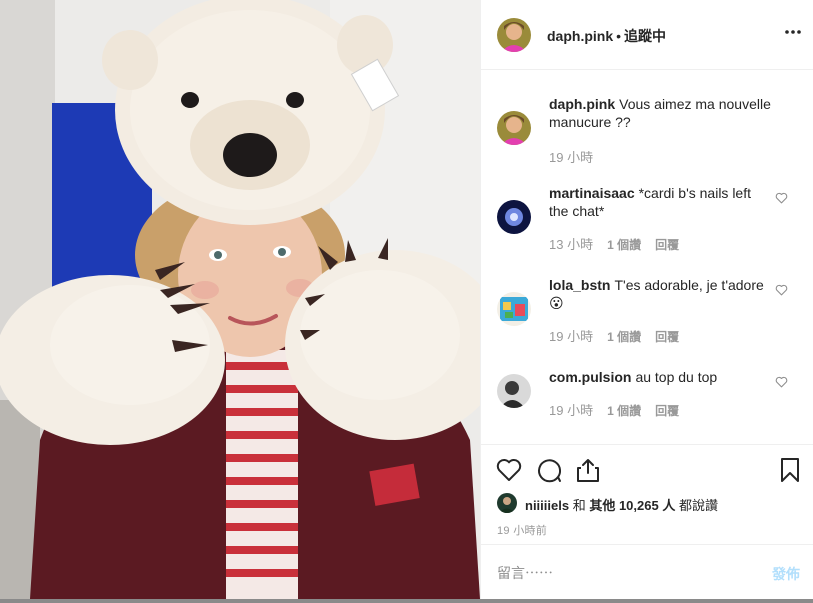 The width and height of the screenshot is (813, 603). Describe the element at coordinates (786, 574) in the screenshot. I see `post-comment-button: 發佈` at that location.